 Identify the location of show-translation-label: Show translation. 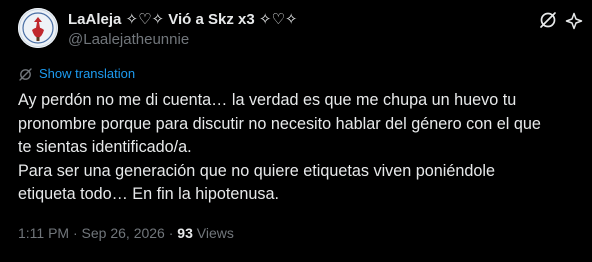
(87, 73).